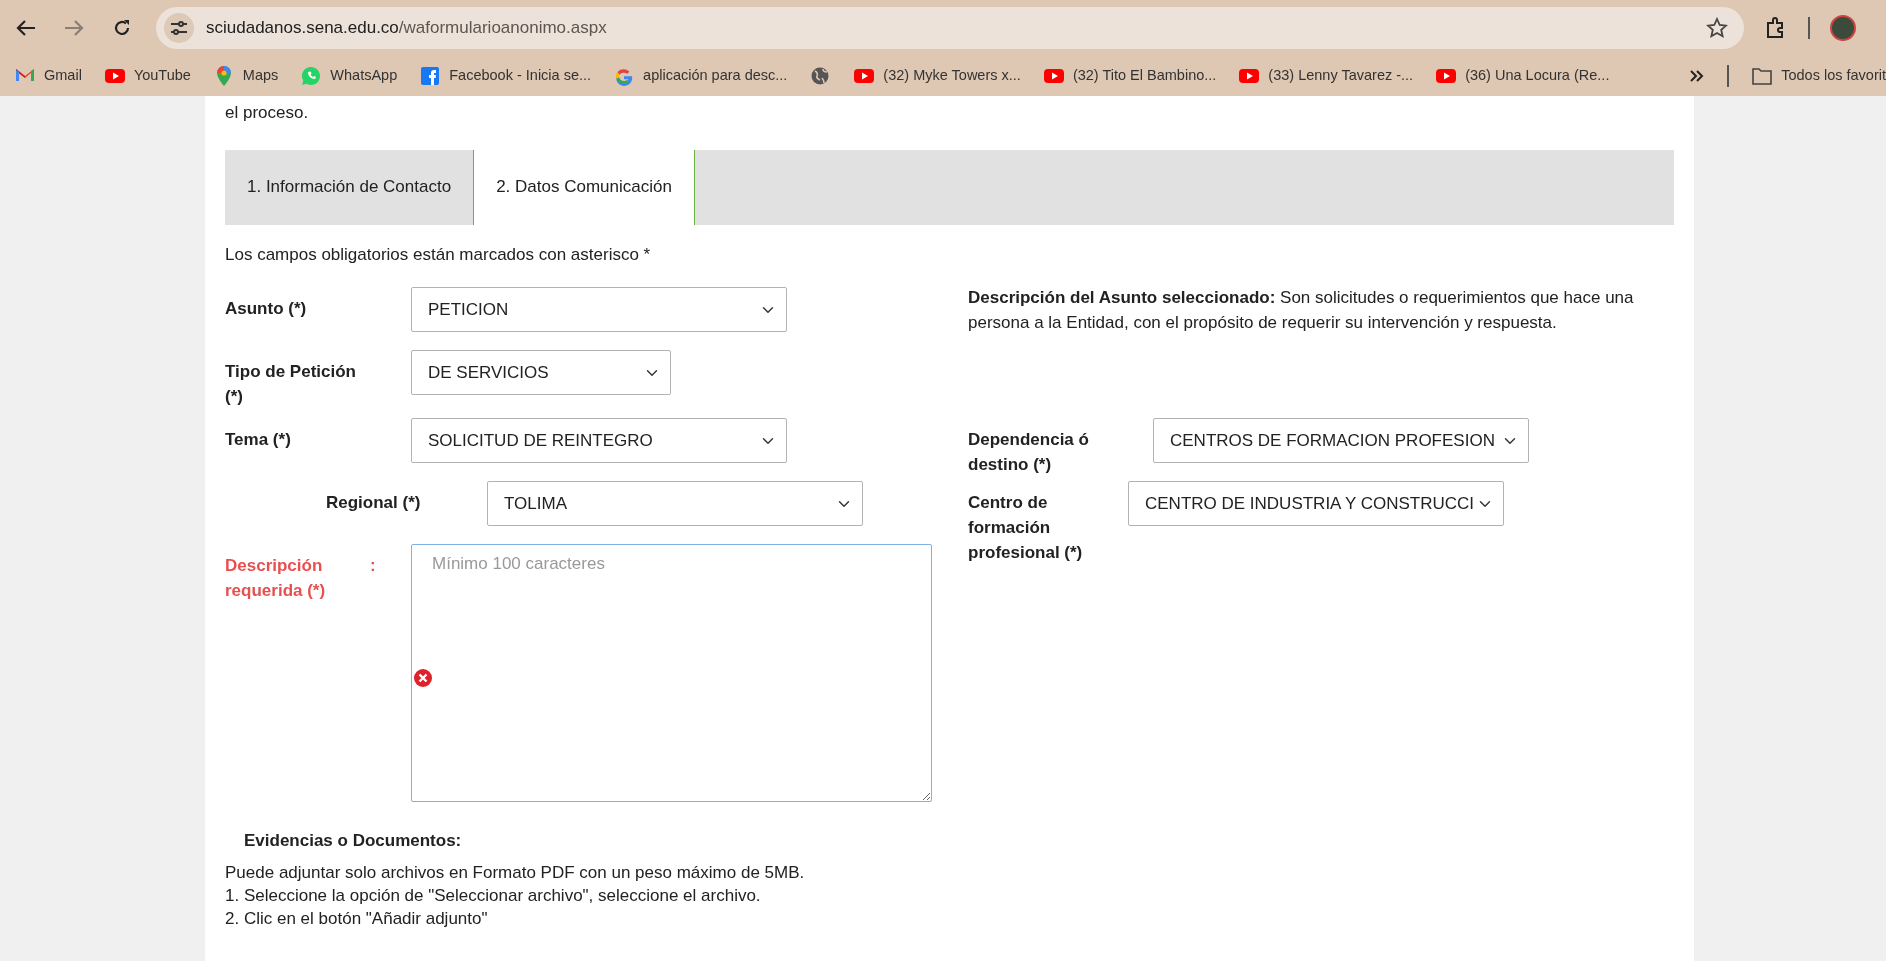 The image size is (1886, 961). I want to click on field-label: requerida (*), so click(276, 591).